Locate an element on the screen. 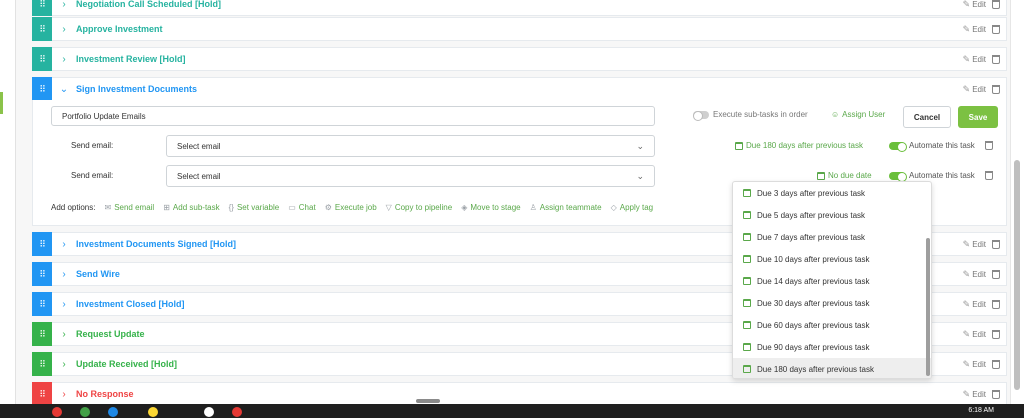  subtask-name-input: Portfolio Update Emails is located at coordinates (353, 116).